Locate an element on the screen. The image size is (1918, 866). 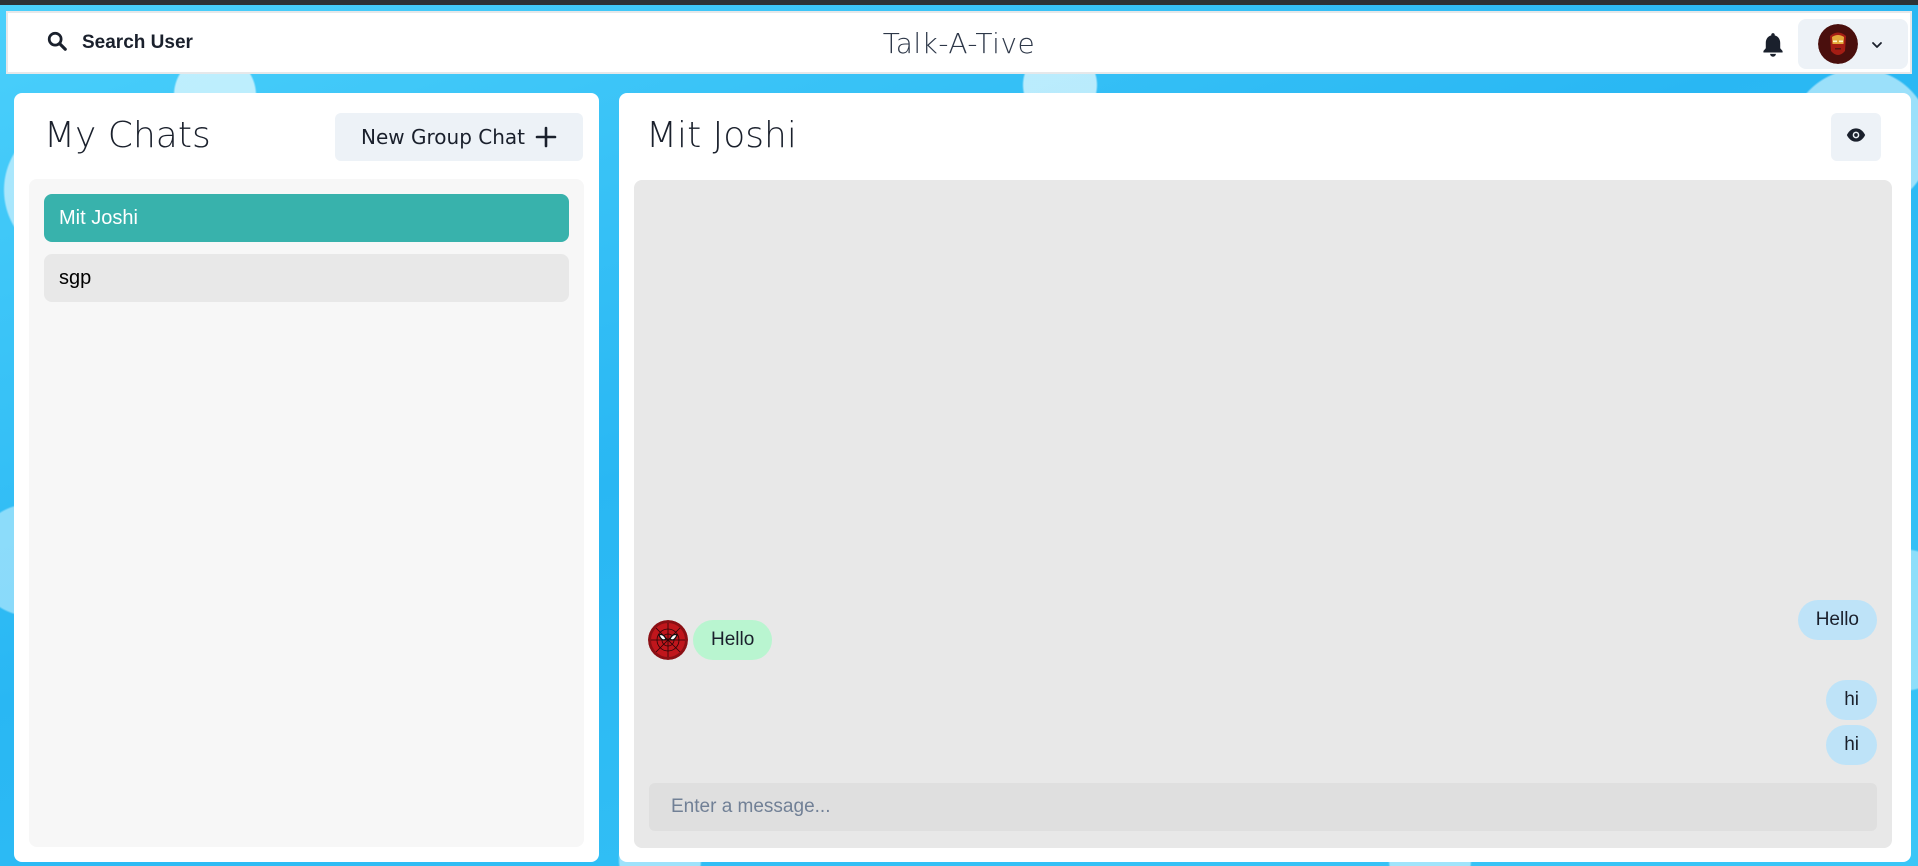
plus-icon is located at coordinates (546, 137).